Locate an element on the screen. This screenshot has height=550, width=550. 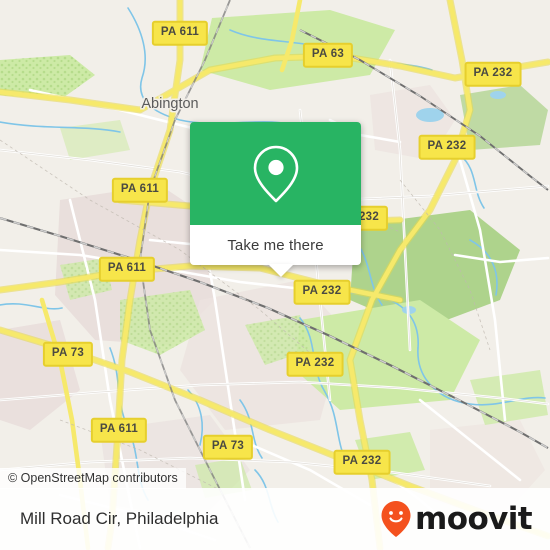
road-shield-pa73-west: PA 73 is located at coordinates (68, 354).